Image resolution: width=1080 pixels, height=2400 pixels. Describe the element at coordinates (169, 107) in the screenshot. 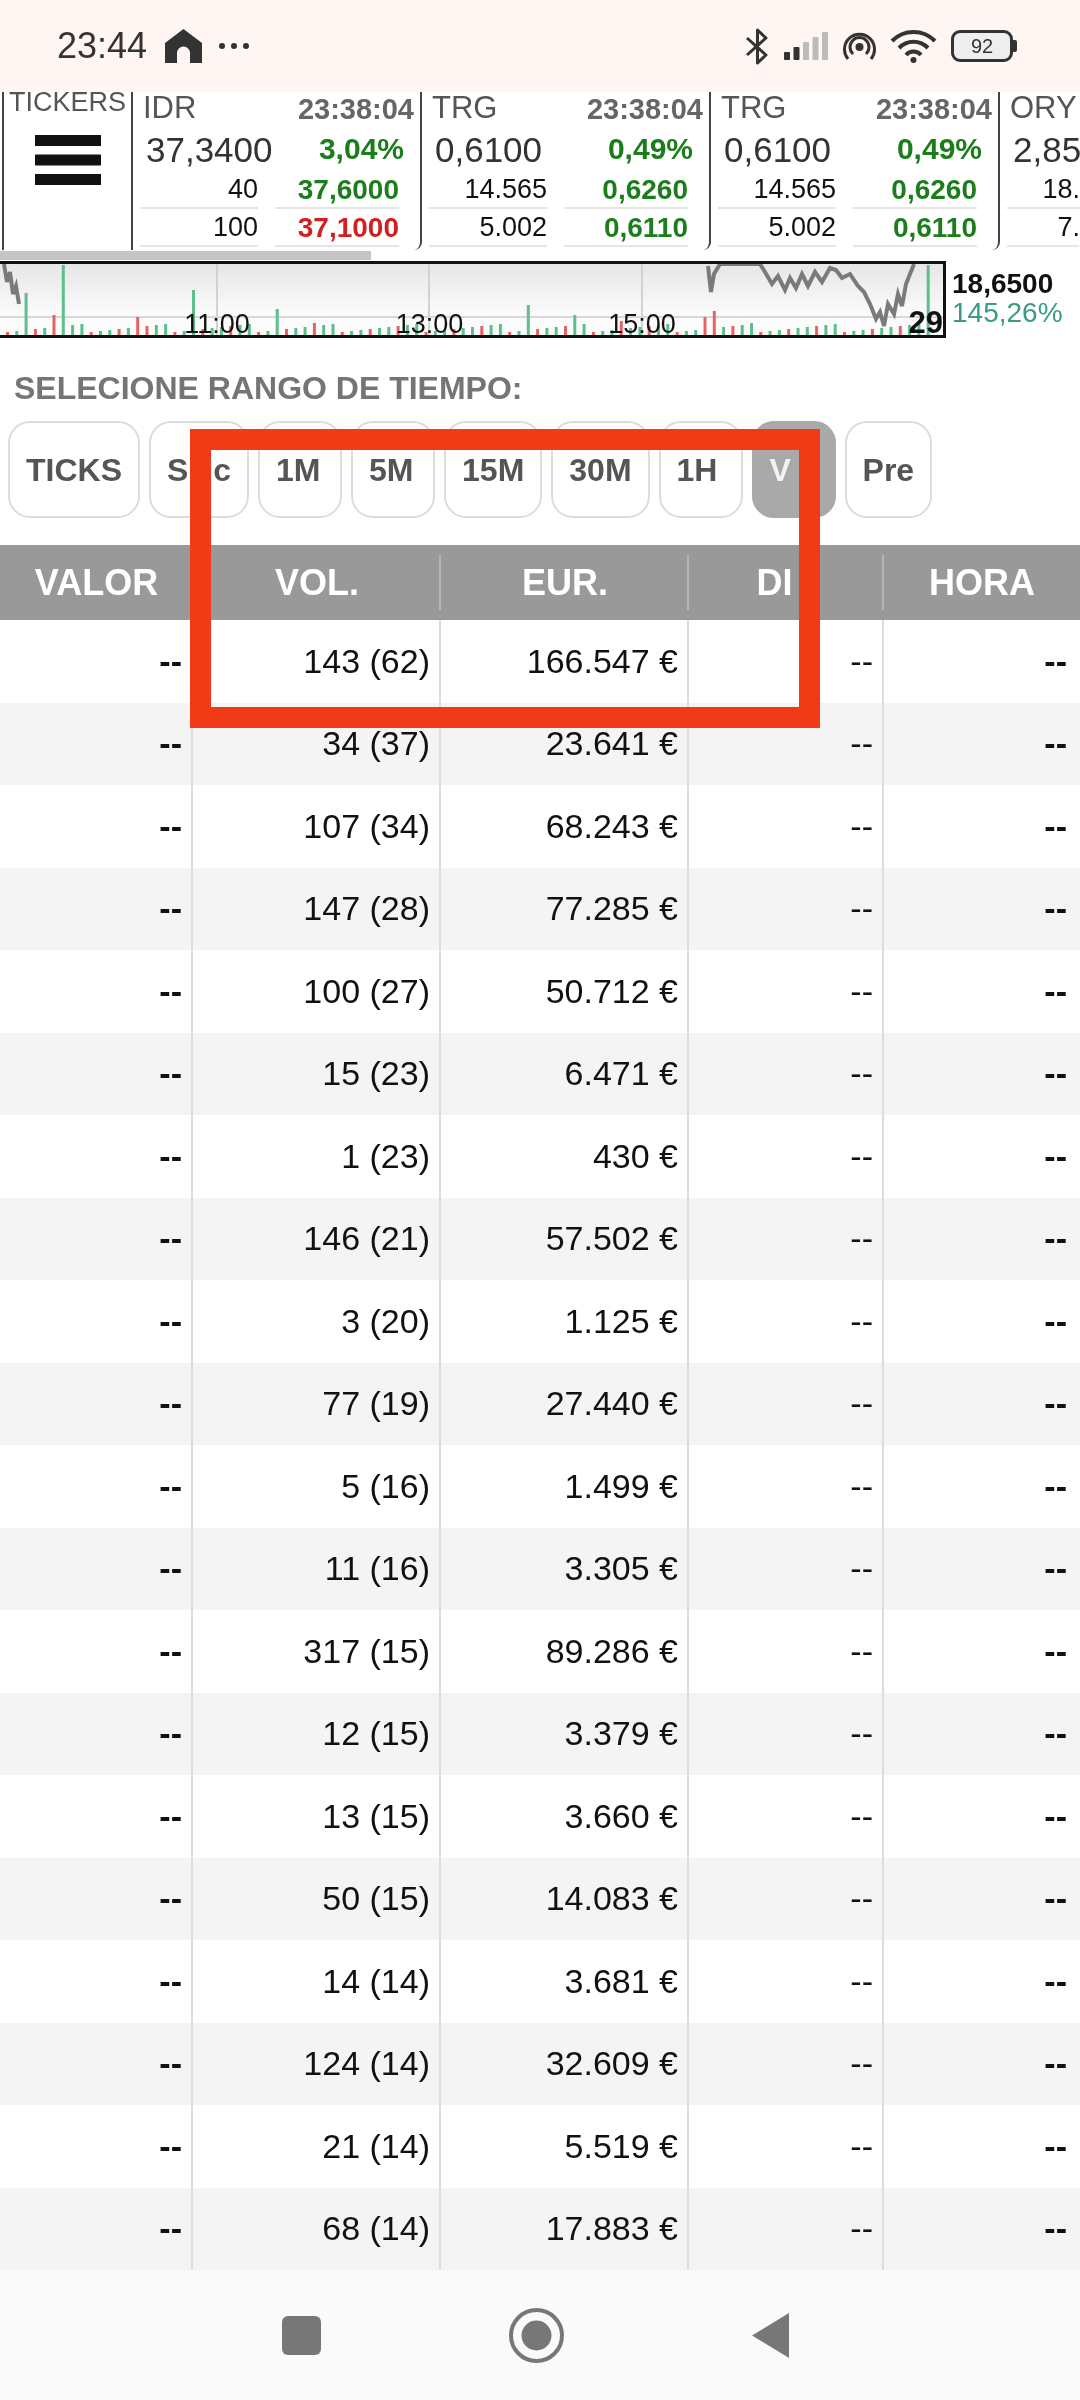

I see `ticker-symbol: IDR` at that location.